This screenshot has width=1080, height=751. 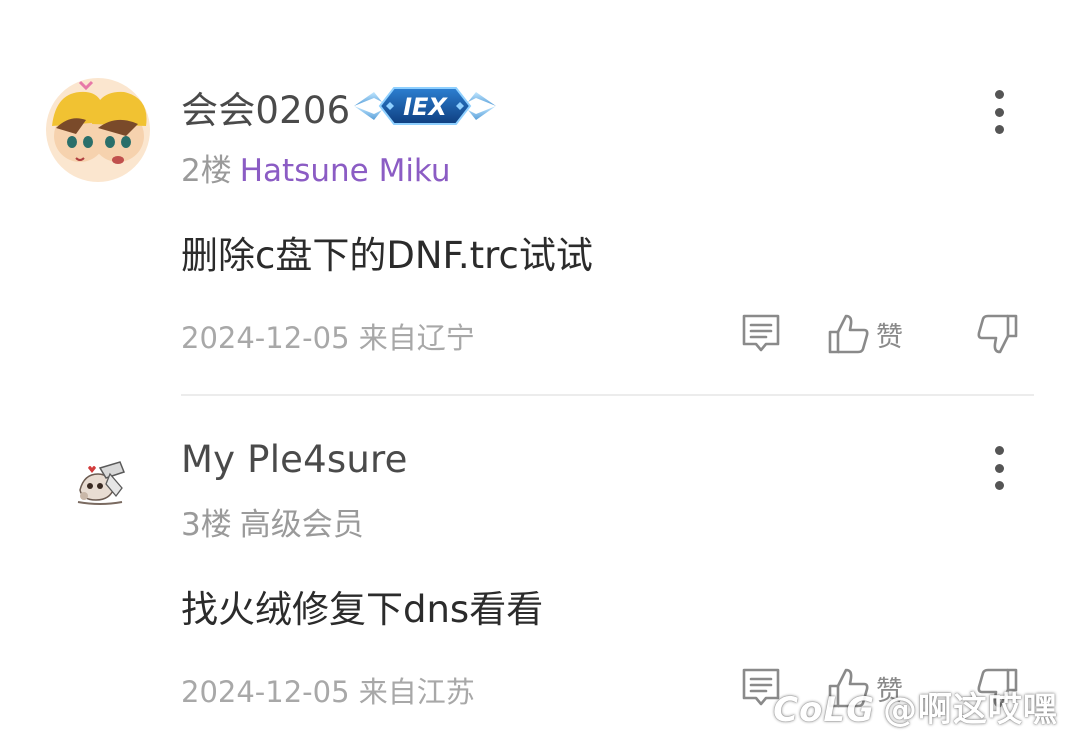 What do you see at coordinates (387, 255) in the screenshot?
I see `comment-body: 删除c盘下的DNF.trc试试` at bounding box center [387, 255].